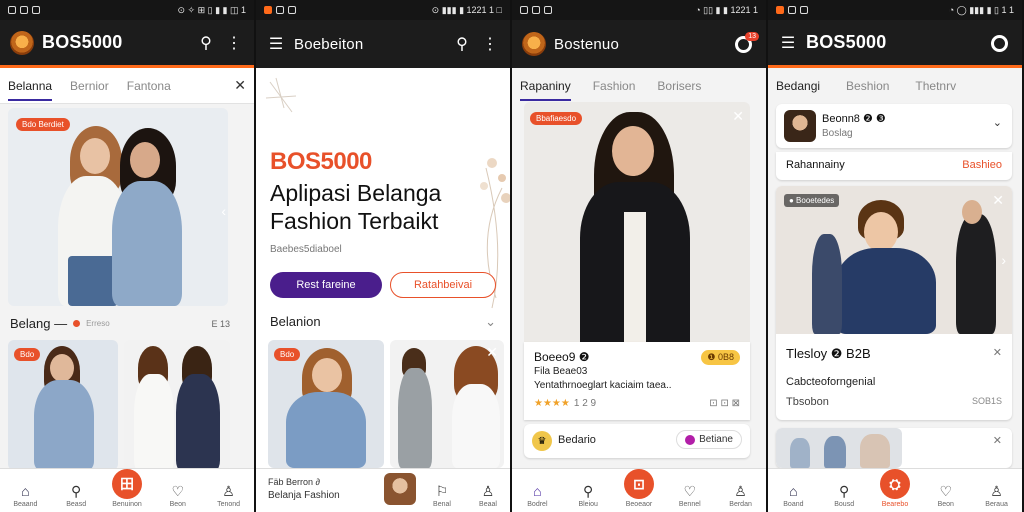 This screenshot has width=1024, height=512. Describe the element at coordinates (537, 504) in the screenshot. I see `nav-label: Bodrel` at that location.